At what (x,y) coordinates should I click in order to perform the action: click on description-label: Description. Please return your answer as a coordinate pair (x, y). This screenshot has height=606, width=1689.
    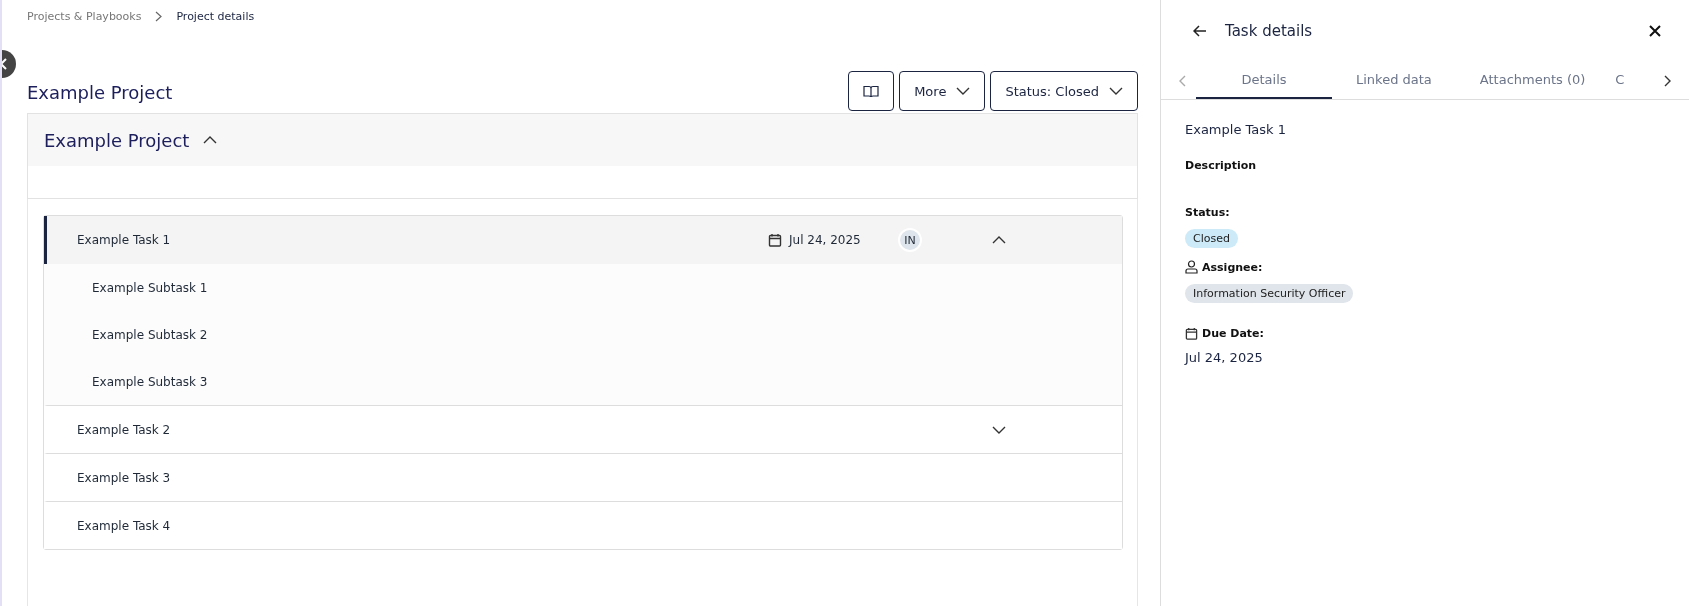
    Looking at the image, I should click on (1221, 165).